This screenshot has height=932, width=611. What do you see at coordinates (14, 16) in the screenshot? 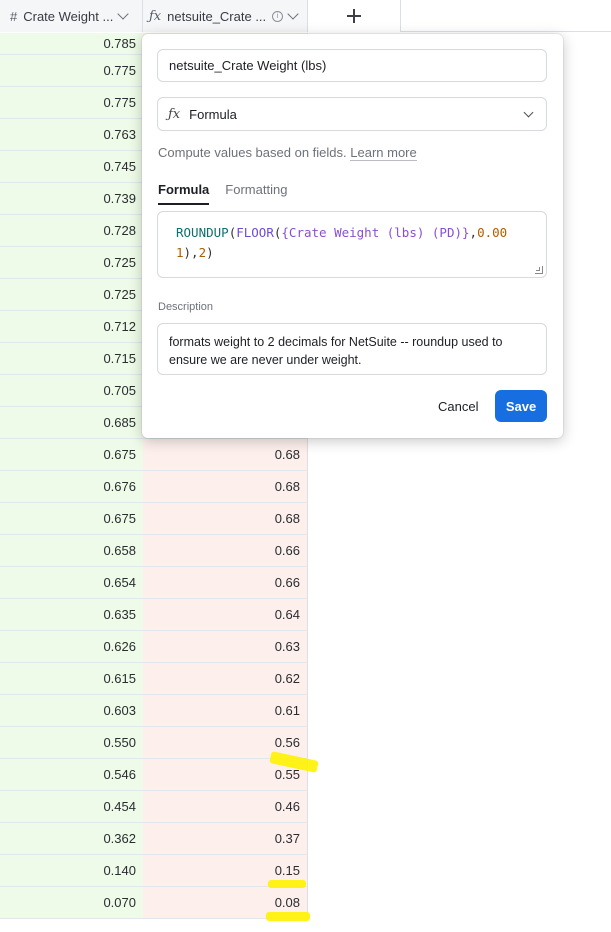
I see `number-field-icon: #` at bounding box center [14, 16].